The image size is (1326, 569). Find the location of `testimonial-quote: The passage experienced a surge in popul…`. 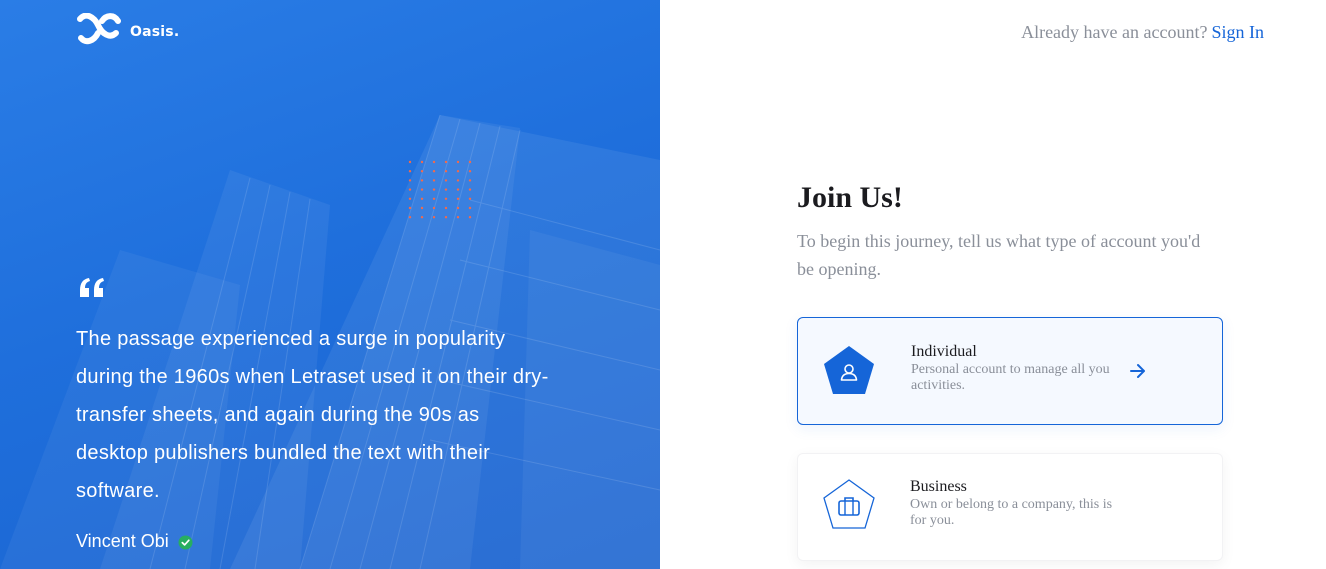

testimonial-quote: The passage experienced a surge in popul… is located at coordinates (312, 415).